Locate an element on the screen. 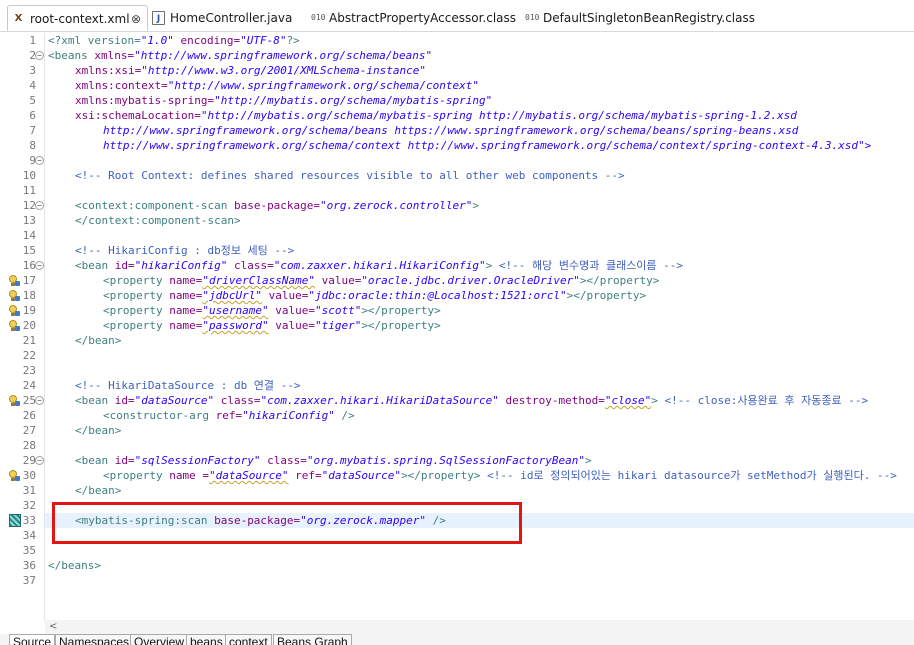 This screenshot has width=914, height=645. line-number: 19 is located at coordinates (29, 310).